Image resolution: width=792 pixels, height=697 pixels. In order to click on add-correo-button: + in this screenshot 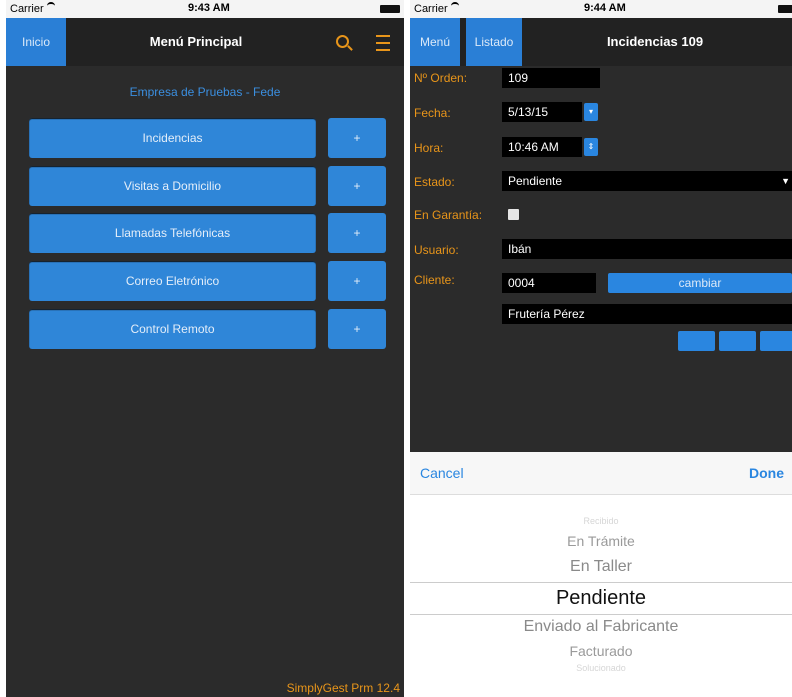, I will do `click(357, 281)`.